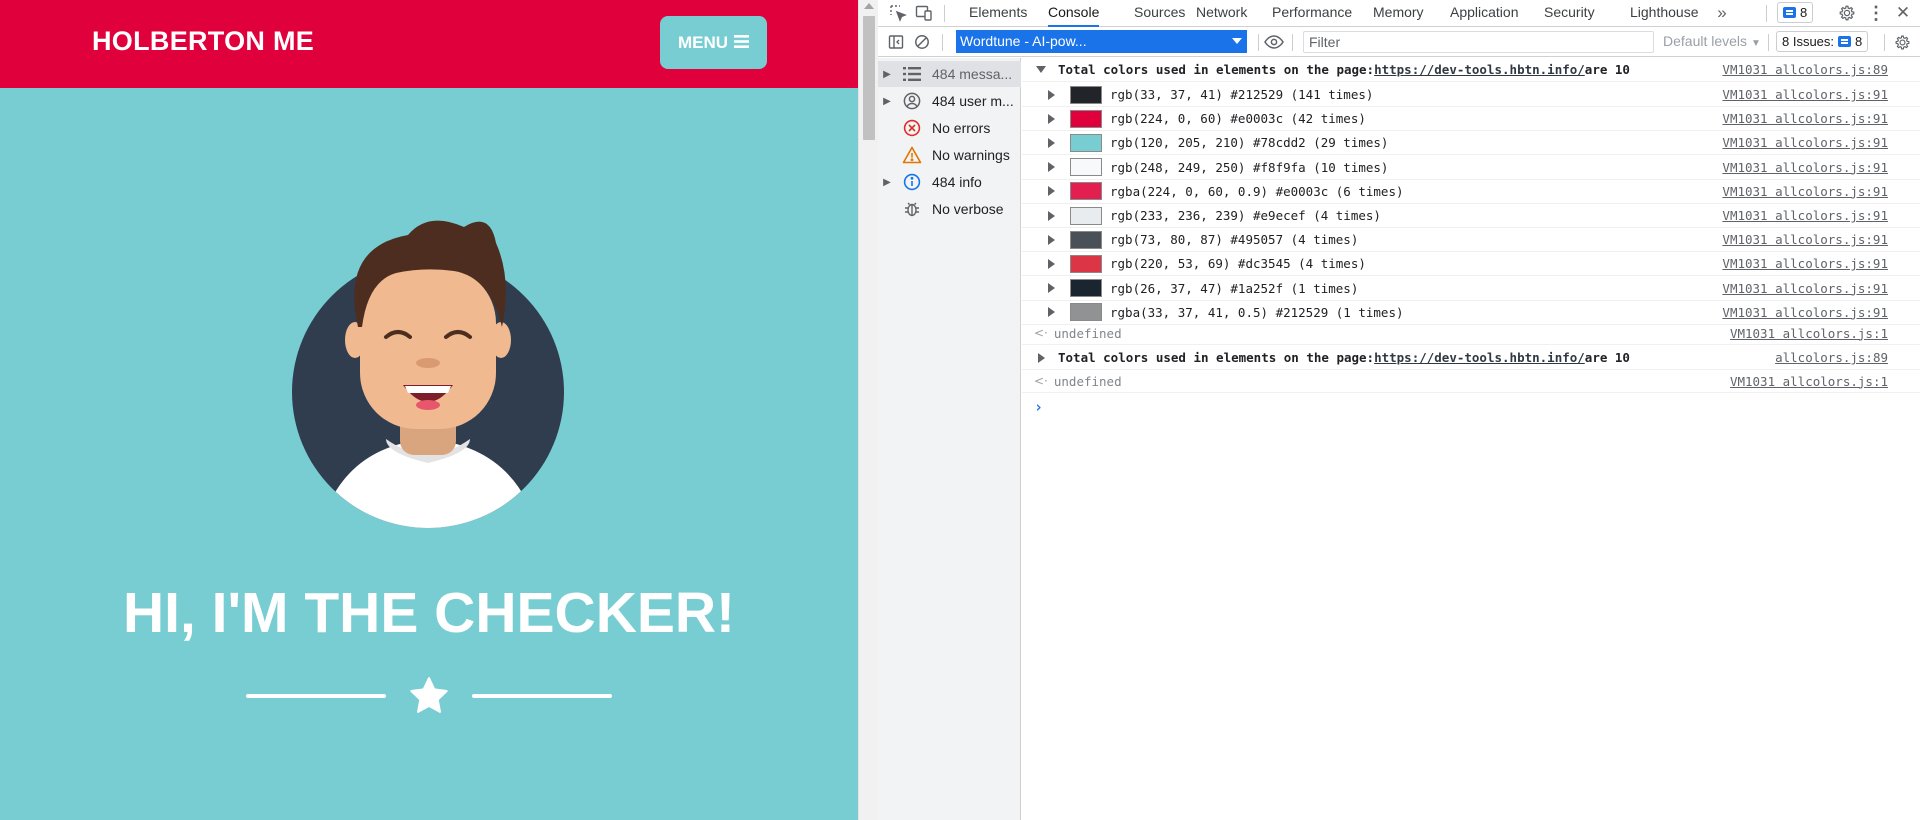 This screenshot has height=820, width=1920. What do you see at coordinates (949, 128) in the screenshot?
I see `sidebar-item-errors: No errors` at bounding box center [949, 128].